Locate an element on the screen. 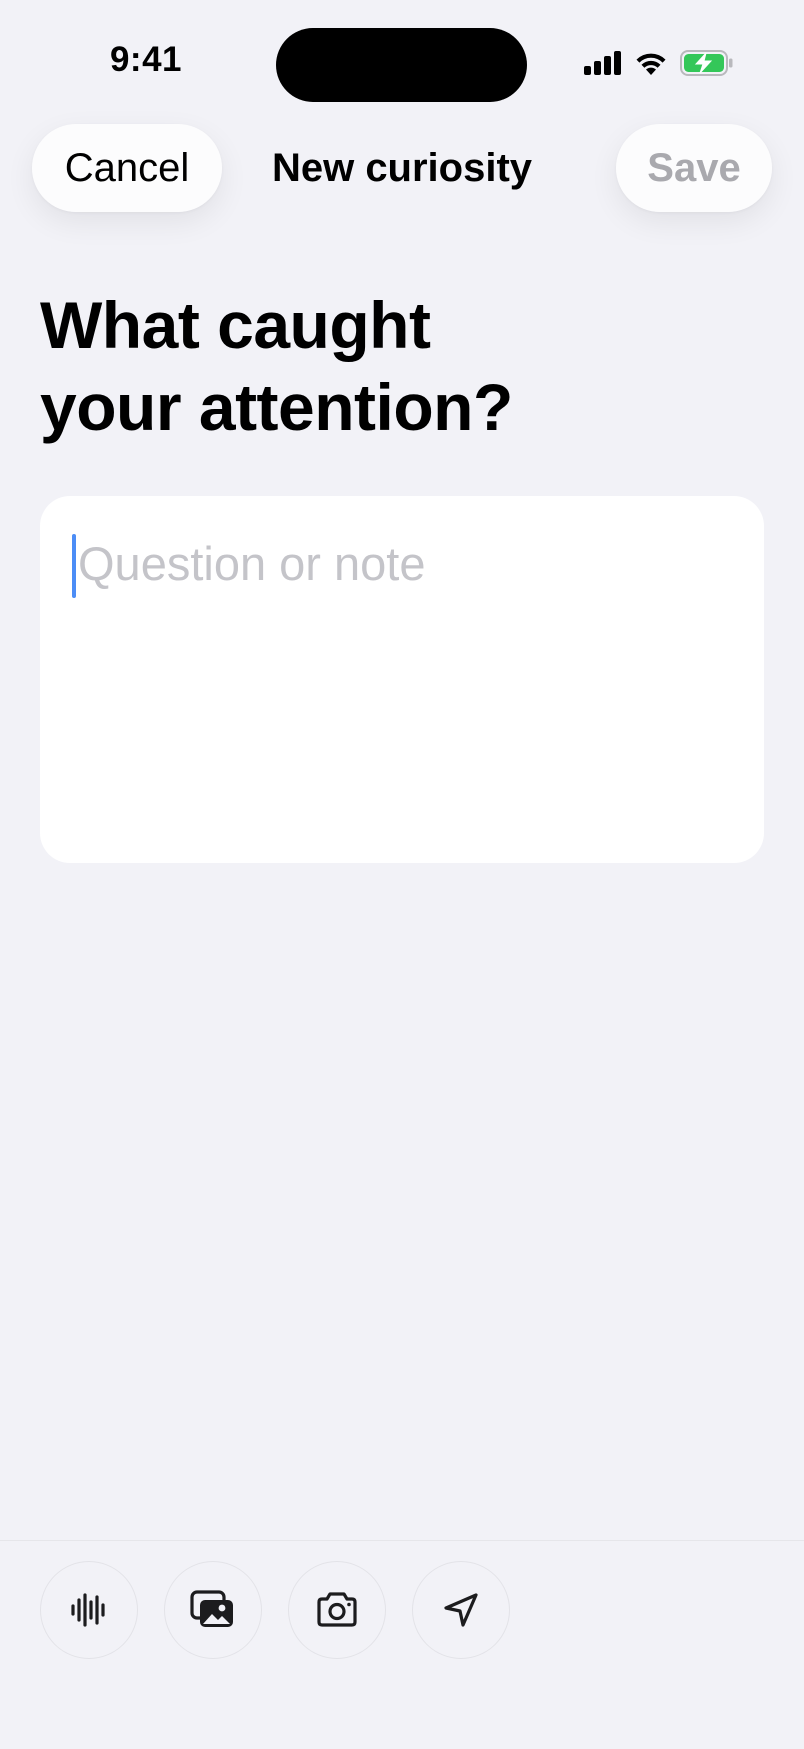  location-arrow-icon is located at coordinates (461, 1610).